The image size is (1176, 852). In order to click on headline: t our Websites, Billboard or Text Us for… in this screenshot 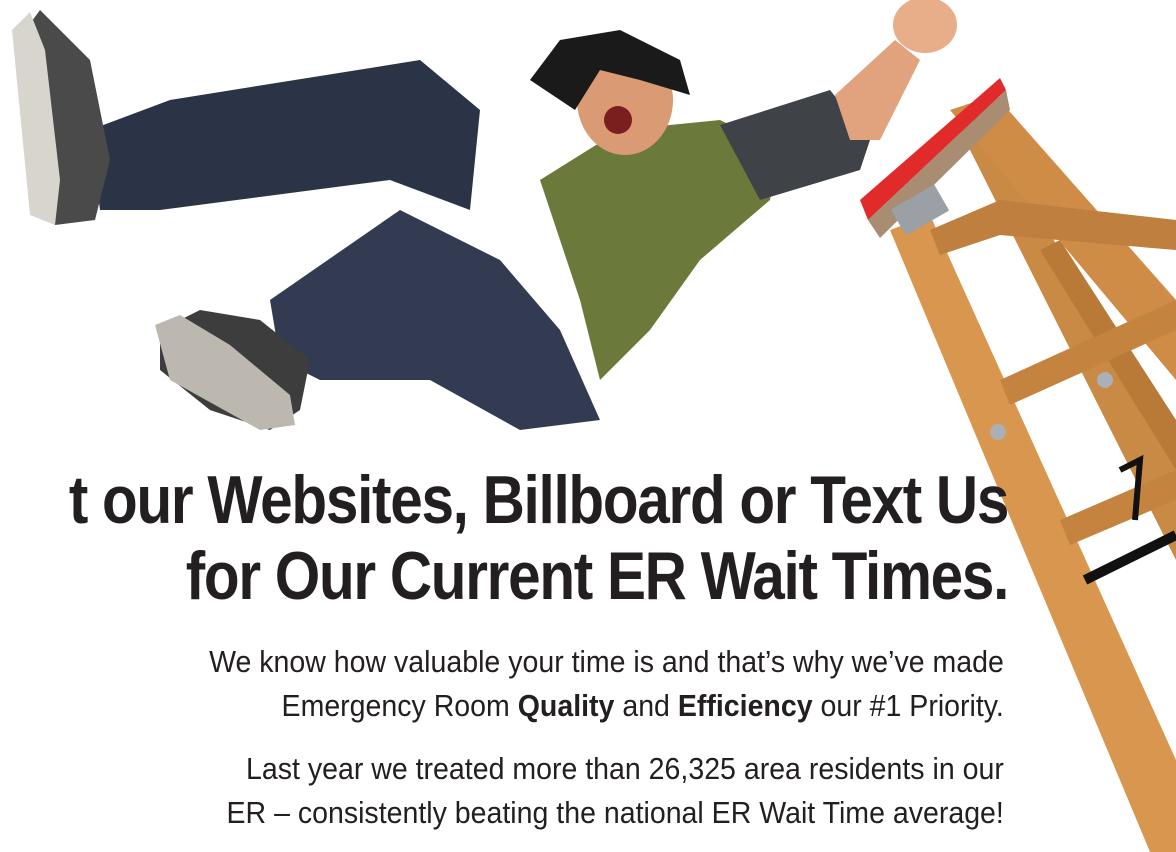, I will do `click(539, 538)`.